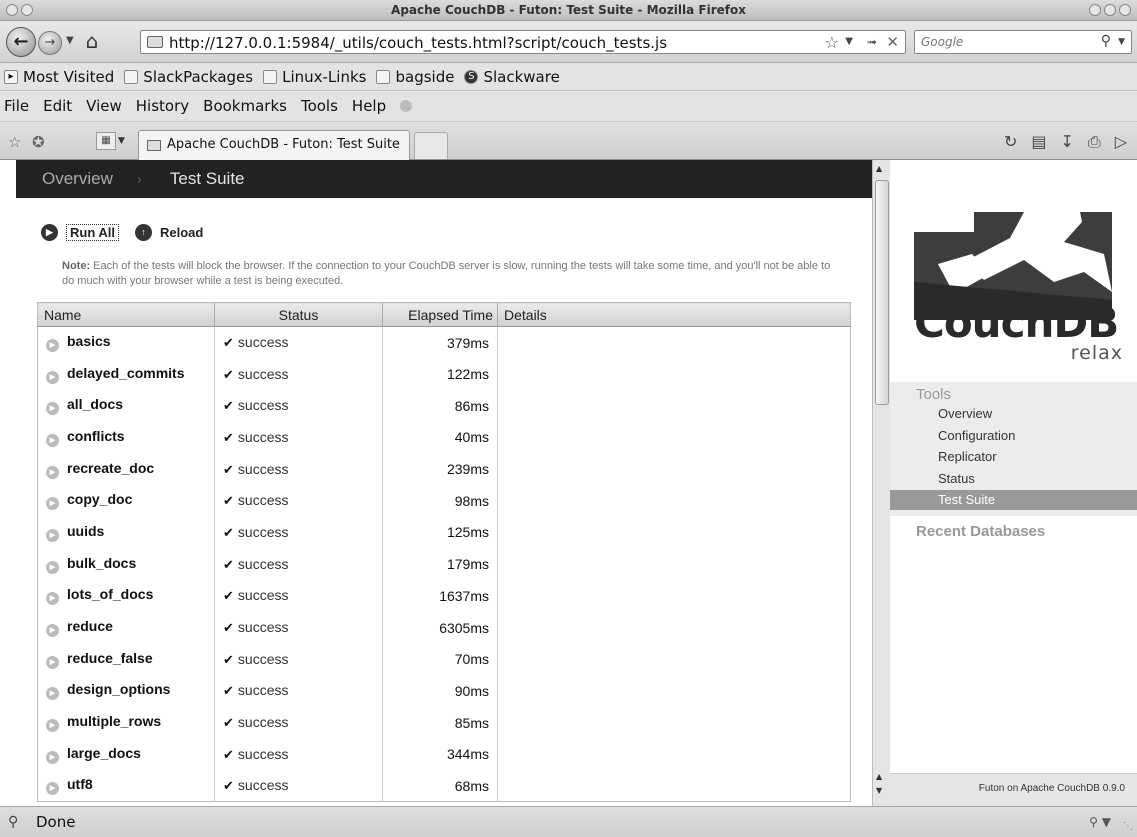 The image size is (1137, 837). What do you see at coordinates (1128, 826) in the screenshot?
I see `resize-grip-icon: ⋱` at bounding box center [1128, 826].